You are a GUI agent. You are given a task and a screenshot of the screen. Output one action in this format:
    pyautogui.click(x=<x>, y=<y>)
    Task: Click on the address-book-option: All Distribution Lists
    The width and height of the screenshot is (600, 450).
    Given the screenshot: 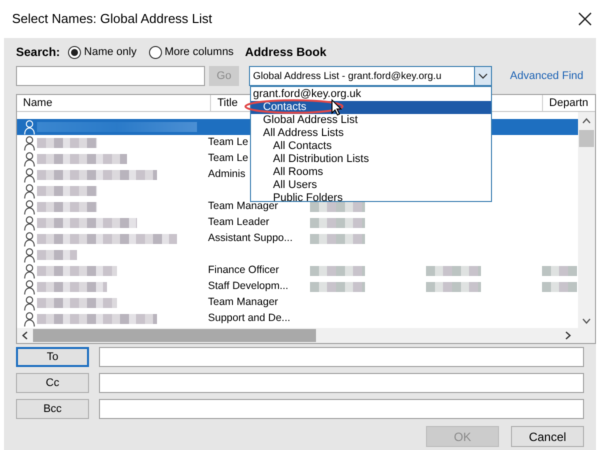 What is the action you would take?
    pyautogui.click(x=371, y=159)
    